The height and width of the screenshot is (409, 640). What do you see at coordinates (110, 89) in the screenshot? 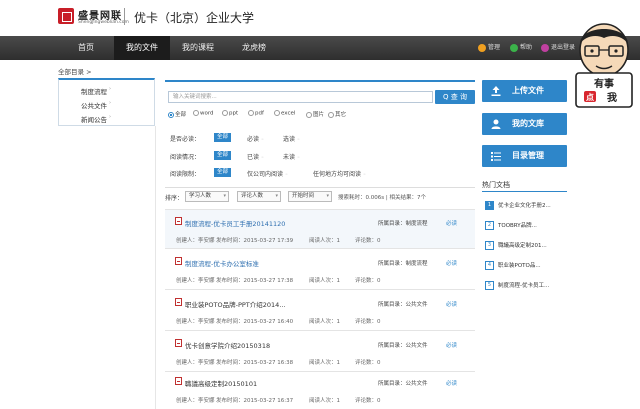
I see `chevron-right-icon: ›` at bounding box center [110, 89].